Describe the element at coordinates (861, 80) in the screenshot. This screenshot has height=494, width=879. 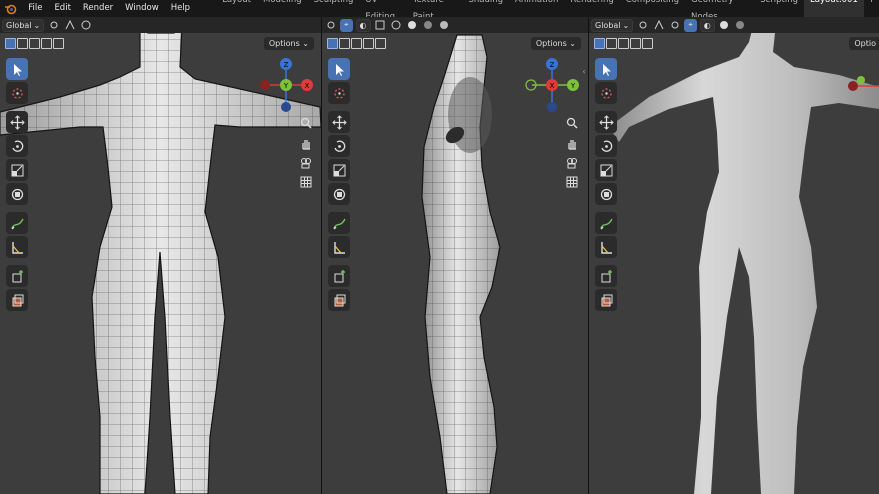
I see `gizmo-y-axis-icon` at that location.